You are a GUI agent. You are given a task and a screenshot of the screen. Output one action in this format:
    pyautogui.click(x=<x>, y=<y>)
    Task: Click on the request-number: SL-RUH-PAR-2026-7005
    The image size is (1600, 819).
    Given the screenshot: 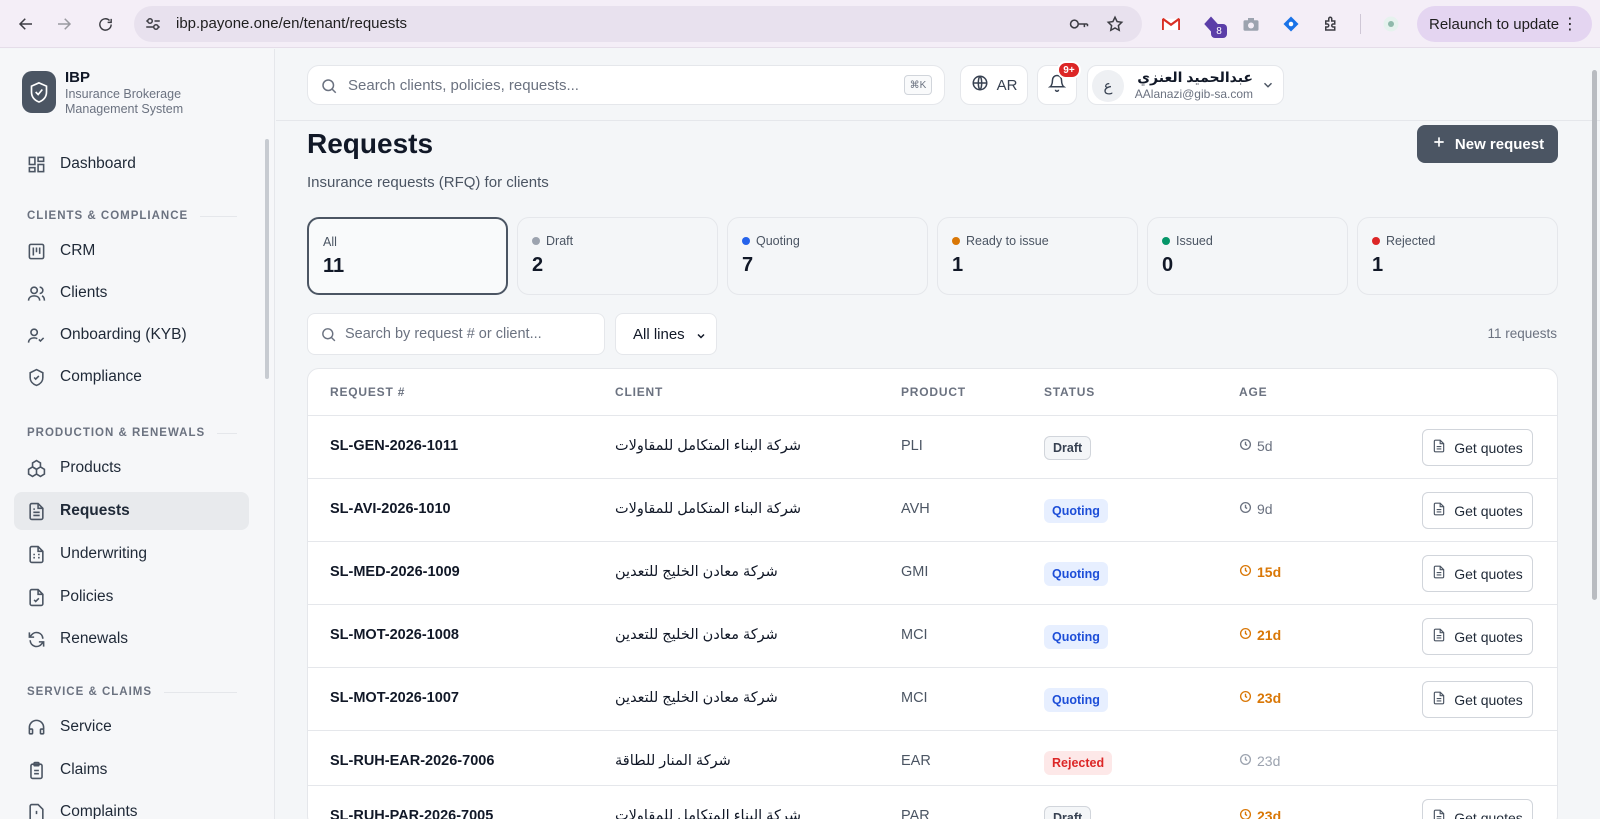 What is the action you would take?
    pyautogui.click(x=411, y=813)
    